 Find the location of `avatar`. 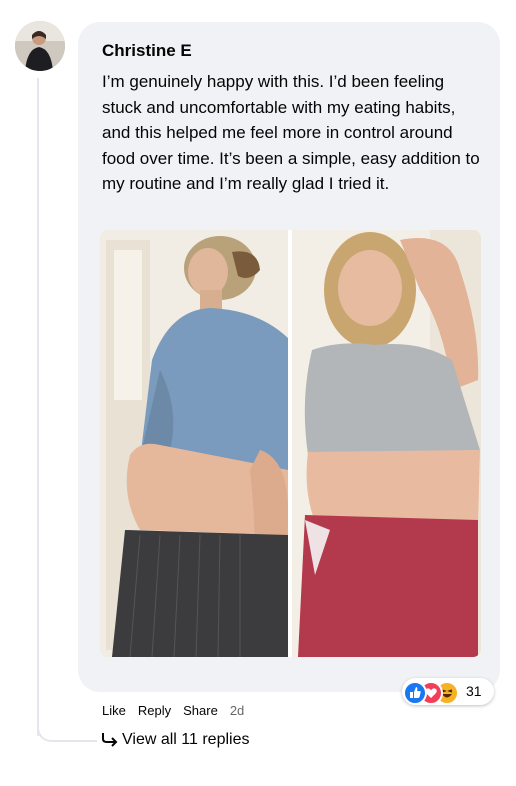

avatar is located at coordinates (40, 46).